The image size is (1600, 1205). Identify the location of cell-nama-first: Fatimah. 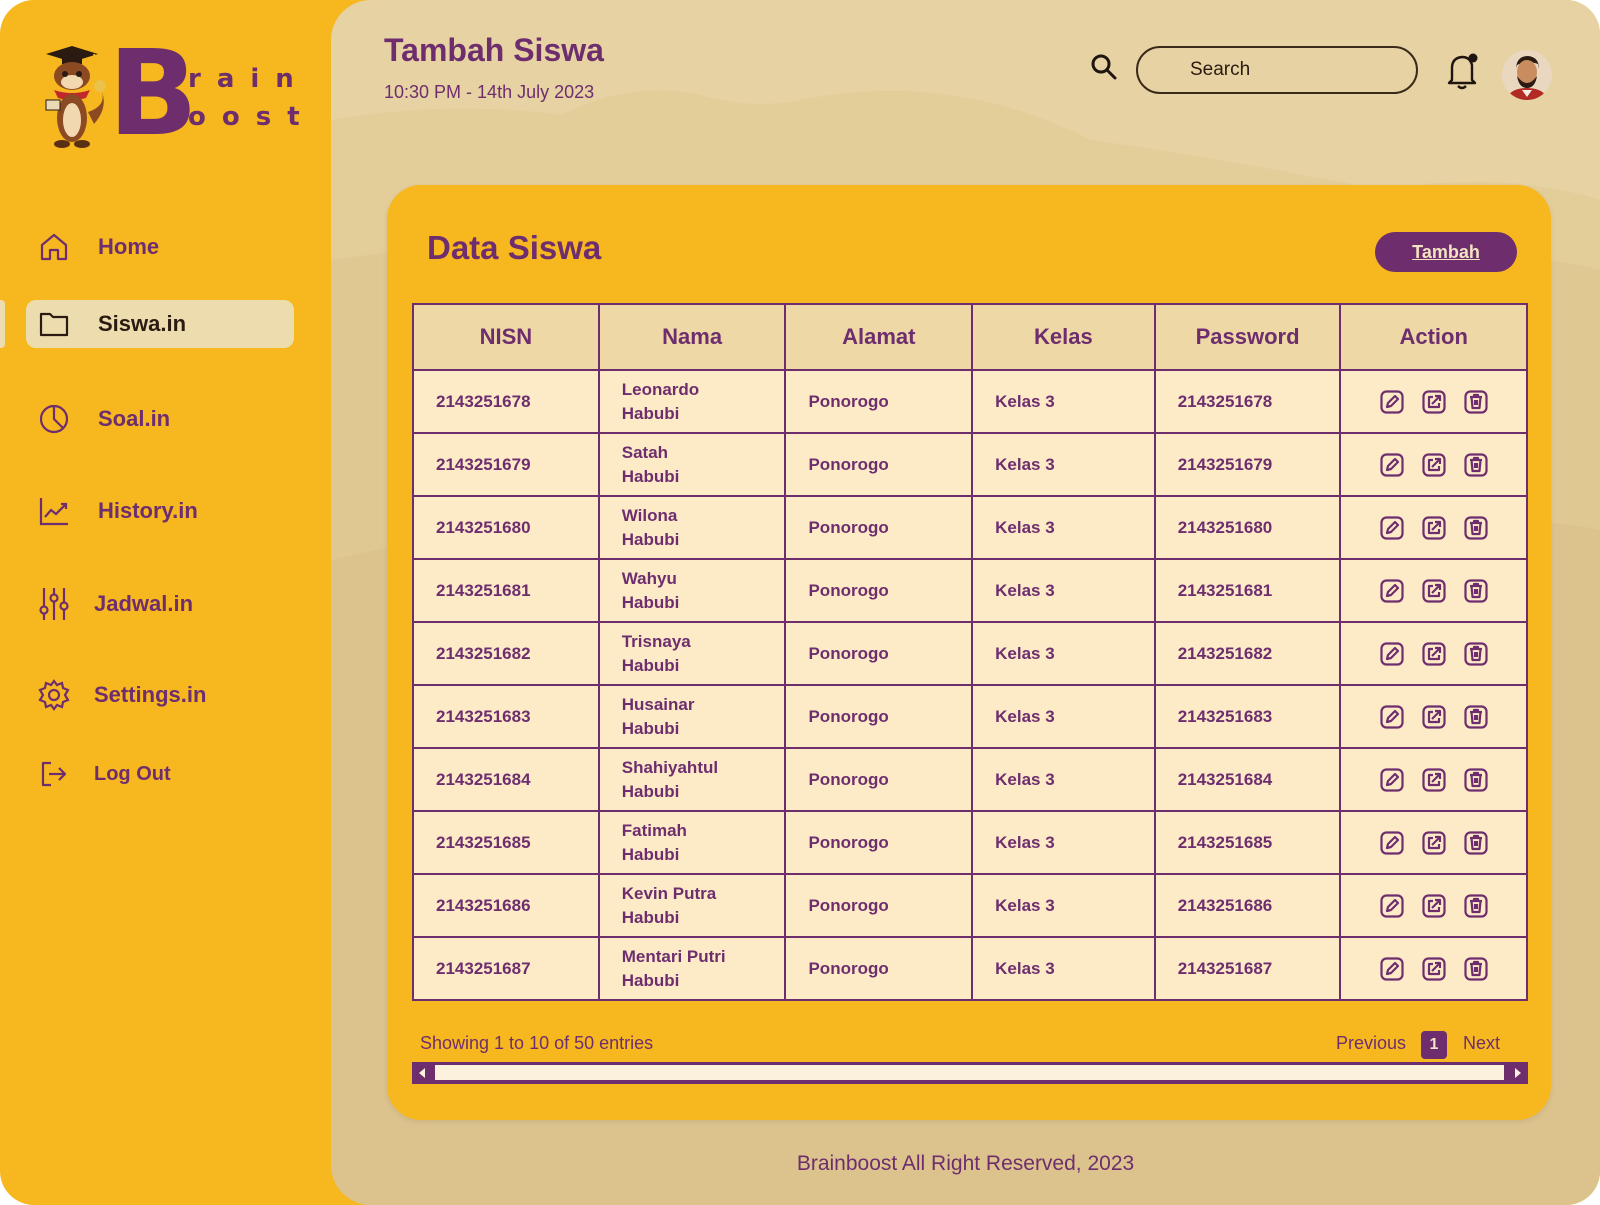
(654, 830).